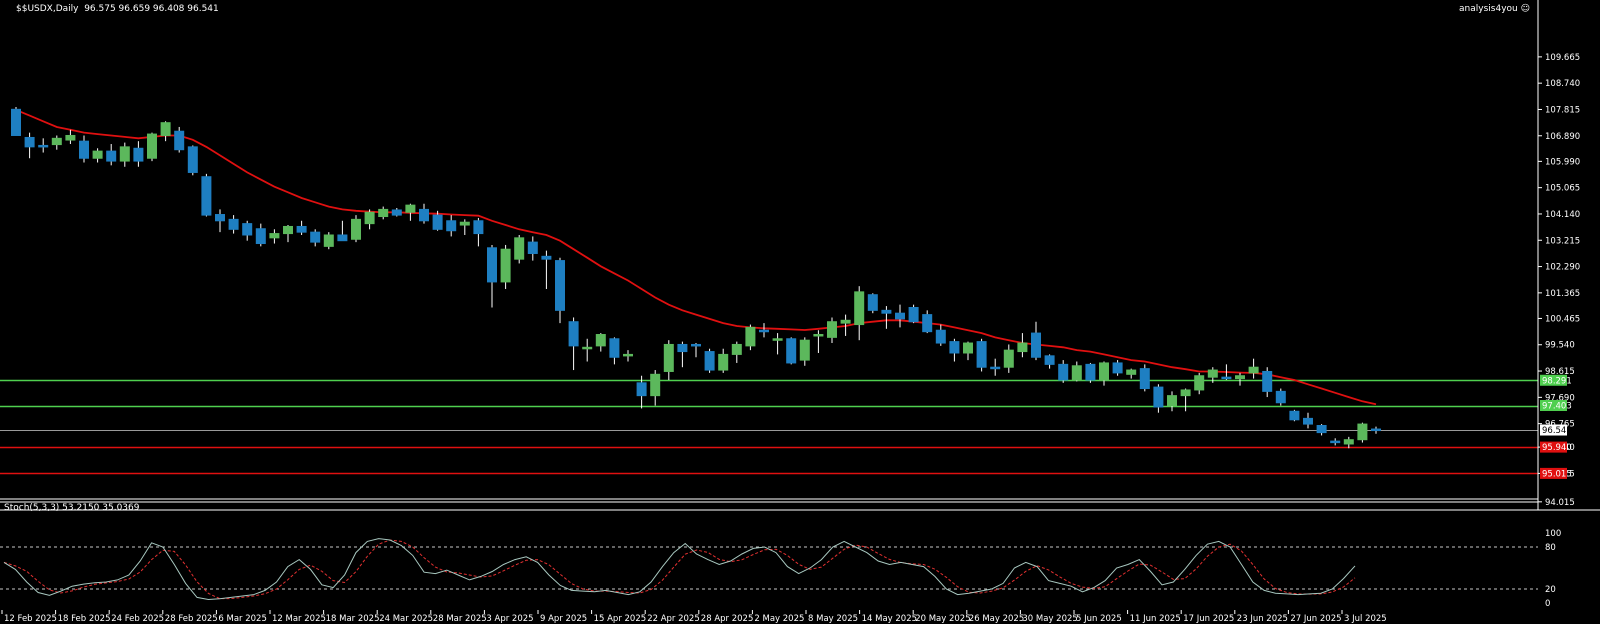 Image resolution: width=1600 pixels, height=624 pixels. Describe the element at coordinates (1562, 84) in the screenshot. I see `price-tick-label: 108.740` at that location.